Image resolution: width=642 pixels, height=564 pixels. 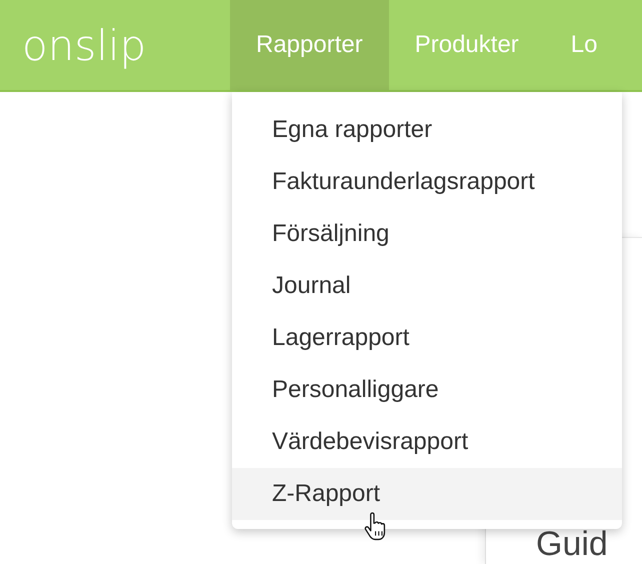 What do you see at coordinates (427, 286) in the screenshot?
I see `menu-item: Journal` at bounding box center [427, 286].